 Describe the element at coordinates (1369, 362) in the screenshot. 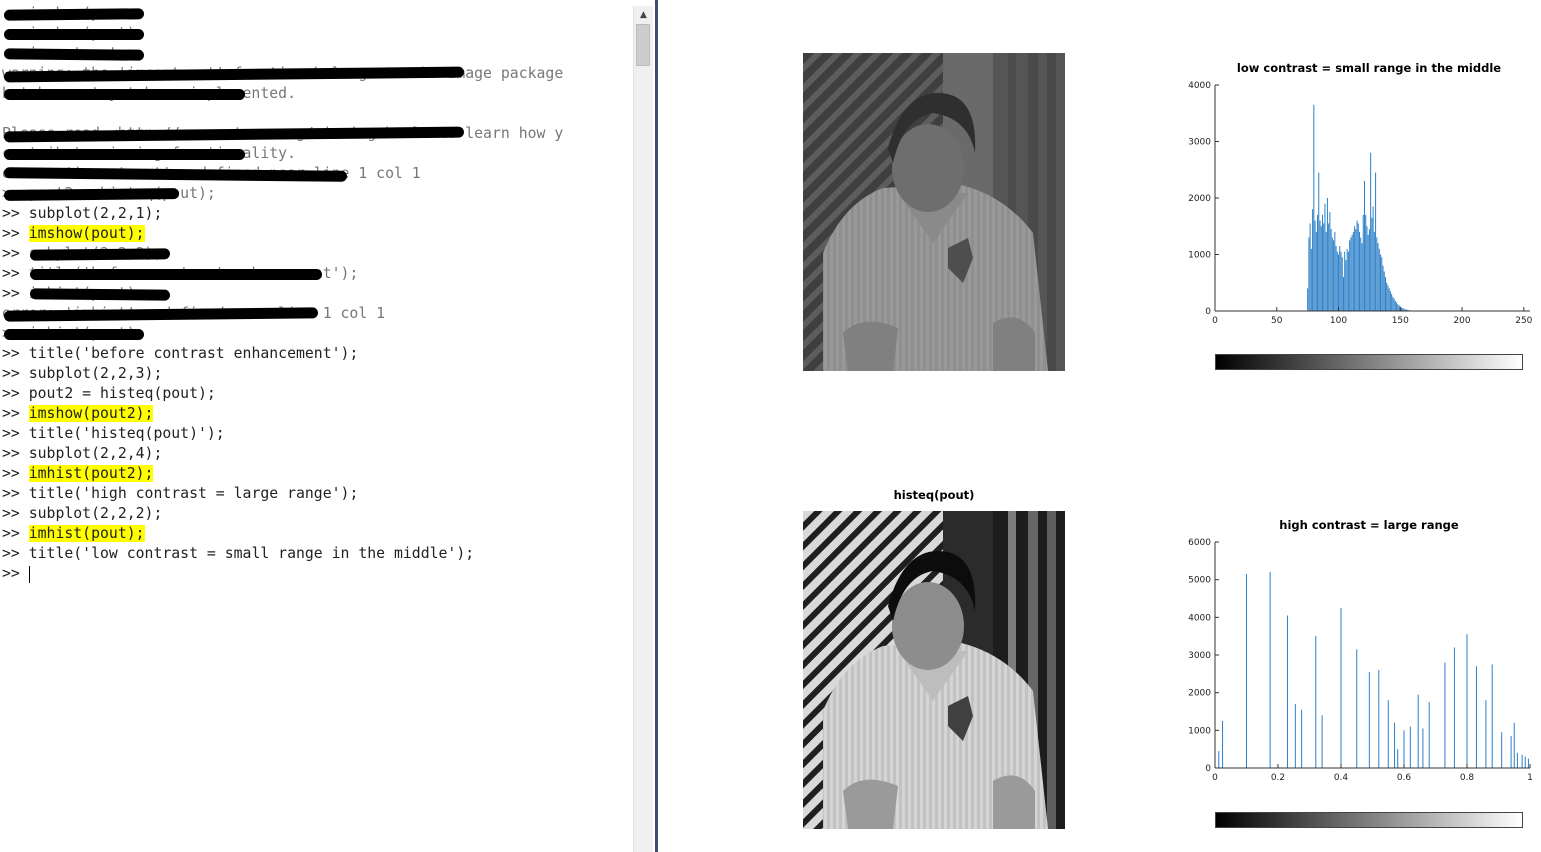

I see `subplot-2-colorbar` at that location.